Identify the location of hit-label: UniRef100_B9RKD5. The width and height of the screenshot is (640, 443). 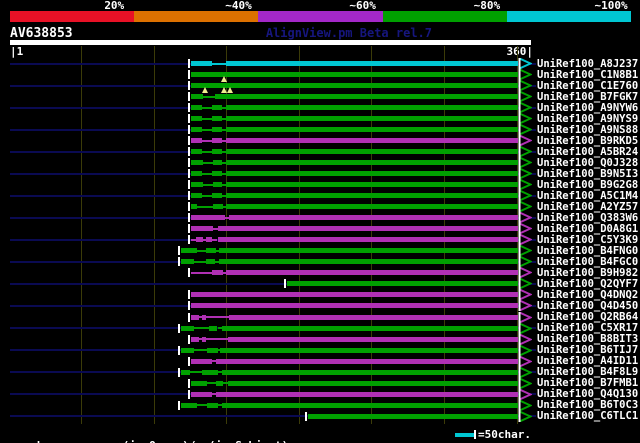
(587, 141).